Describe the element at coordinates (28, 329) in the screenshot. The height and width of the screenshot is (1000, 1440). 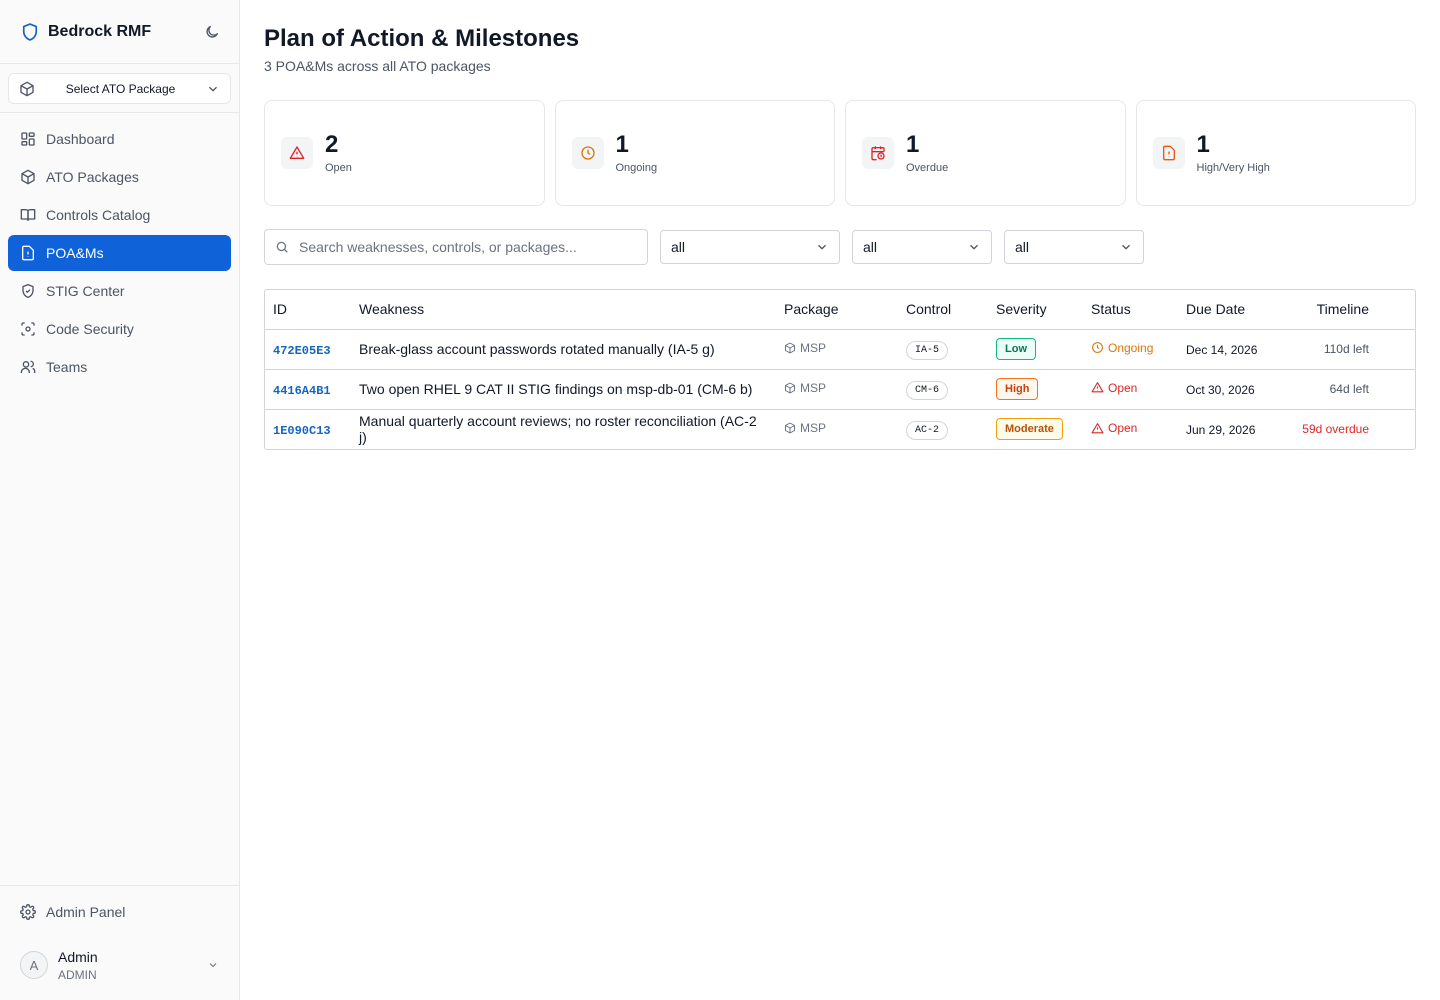
I see `scan-icon` at that location.